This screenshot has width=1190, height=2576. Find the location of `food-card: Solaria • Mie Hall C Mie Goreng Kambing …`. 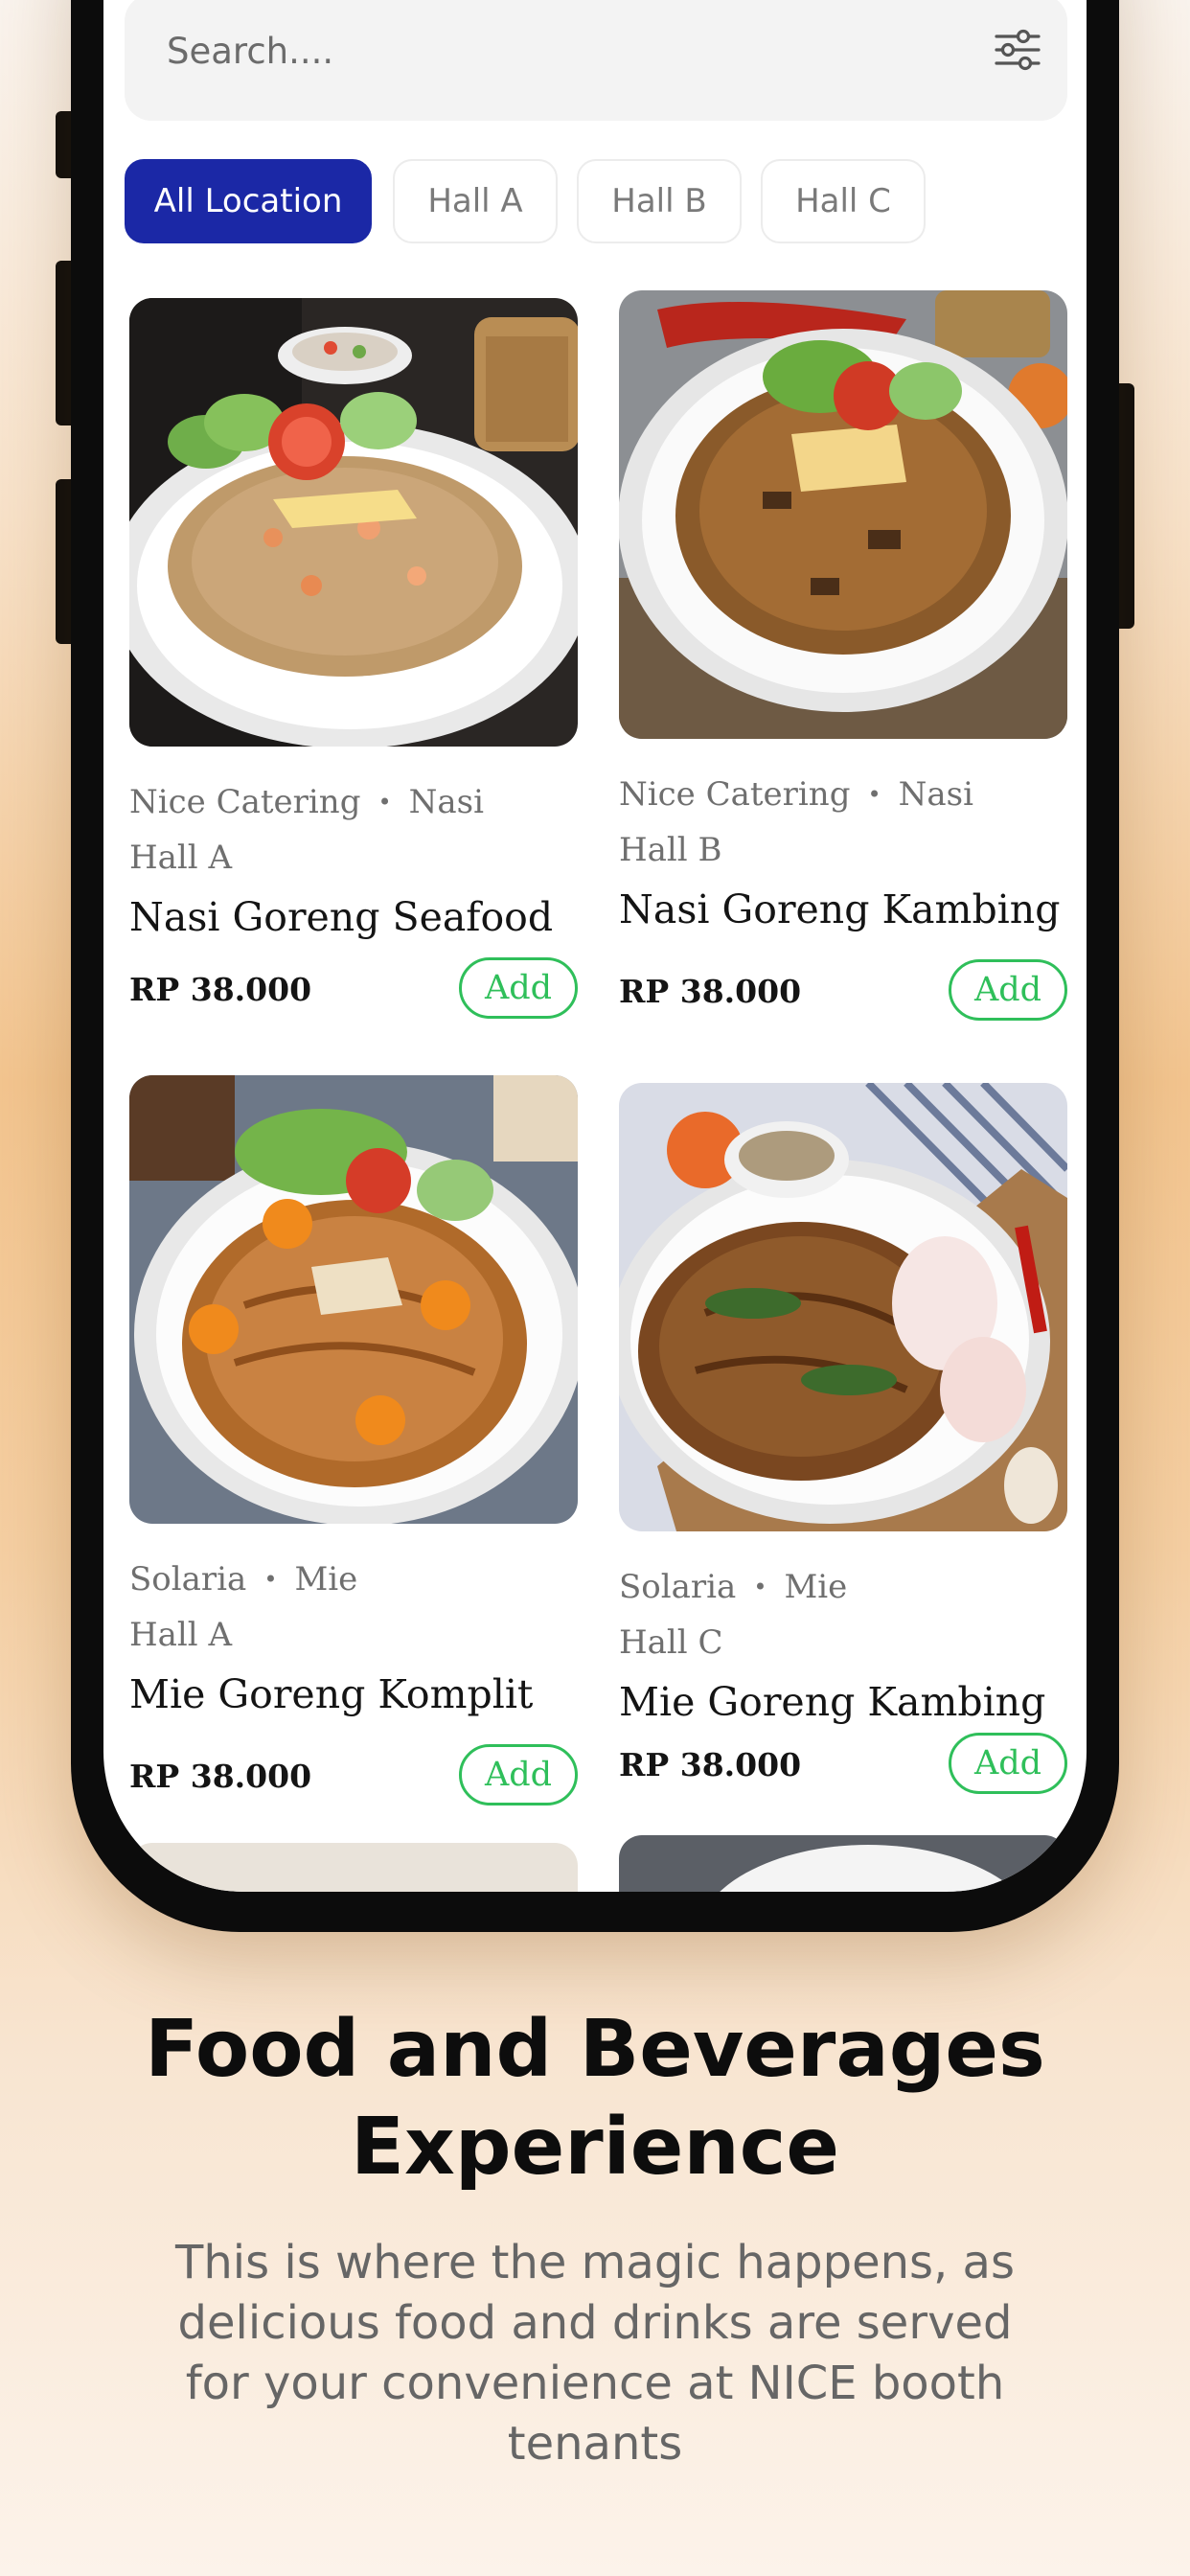

food-card: Solaria • Mie Hall C Mie Goreng Kambing … is located at coordinates (843, 1441).